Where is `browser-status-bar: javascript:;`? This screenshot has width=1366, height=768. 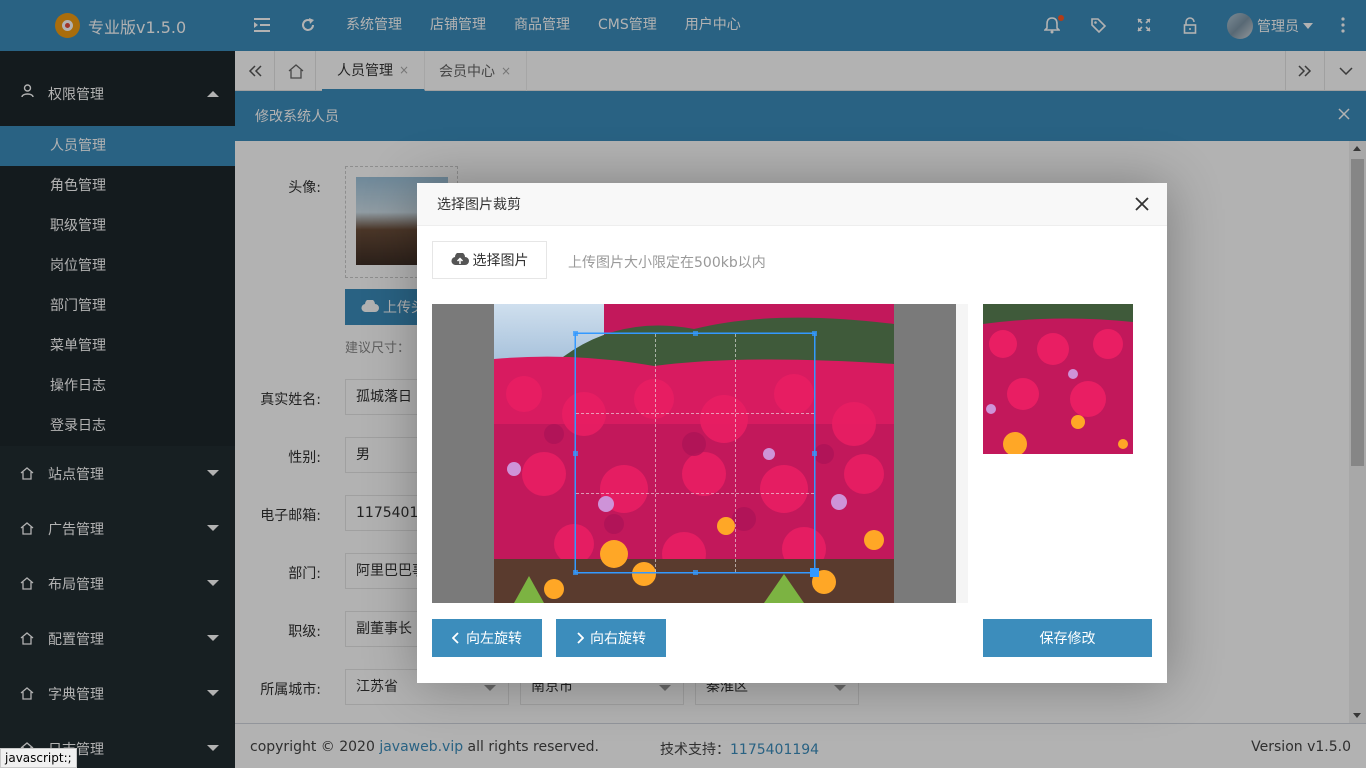
browser-status-bar: javascript:; is located at coordinates (38, 758).